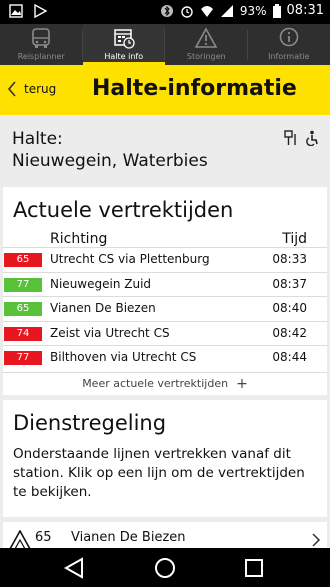 Image resolution: width=330 pixels, height=587 pixels. I want to click on battery-icon, so click(276, 10).